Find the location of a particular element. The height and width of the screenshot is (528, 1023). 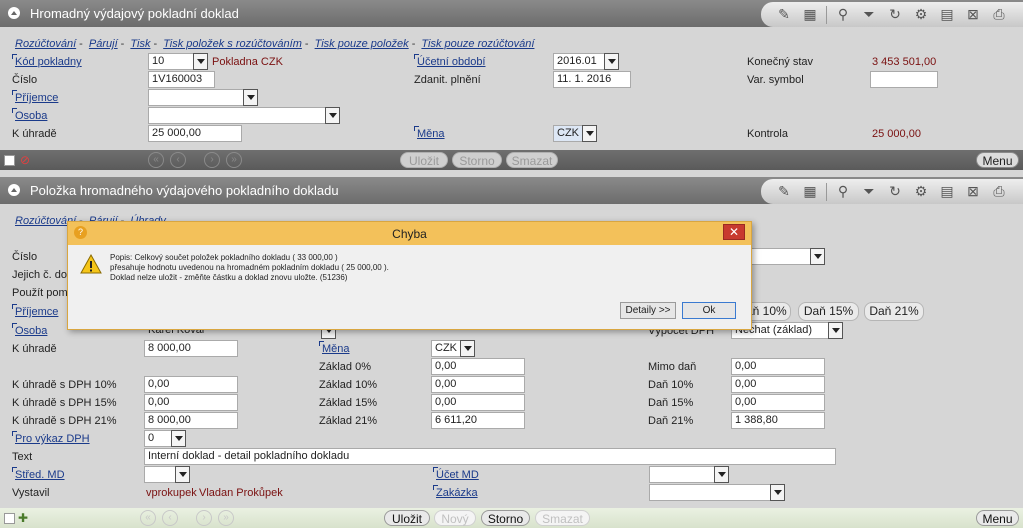

zaklad-0-input: 0,00 is located at coordinates (478, 366).